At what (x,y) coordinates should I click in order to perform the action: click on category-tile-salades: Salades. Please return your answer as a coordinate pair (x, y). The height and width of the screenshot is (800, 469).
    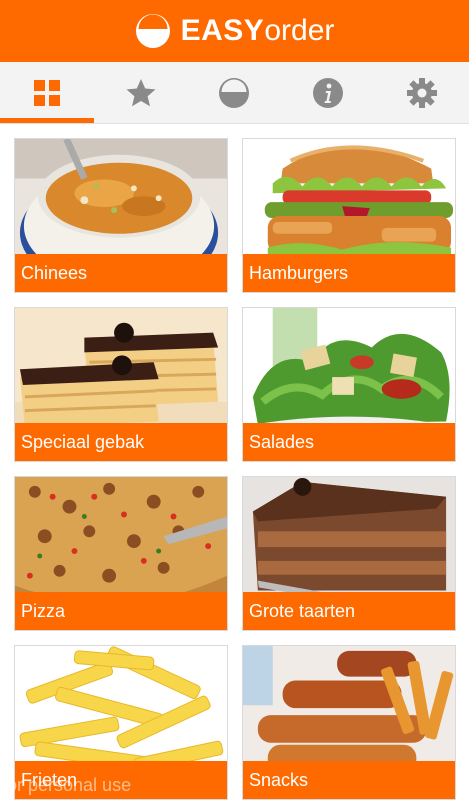
    Looking at the image, I should click on (349, 384).